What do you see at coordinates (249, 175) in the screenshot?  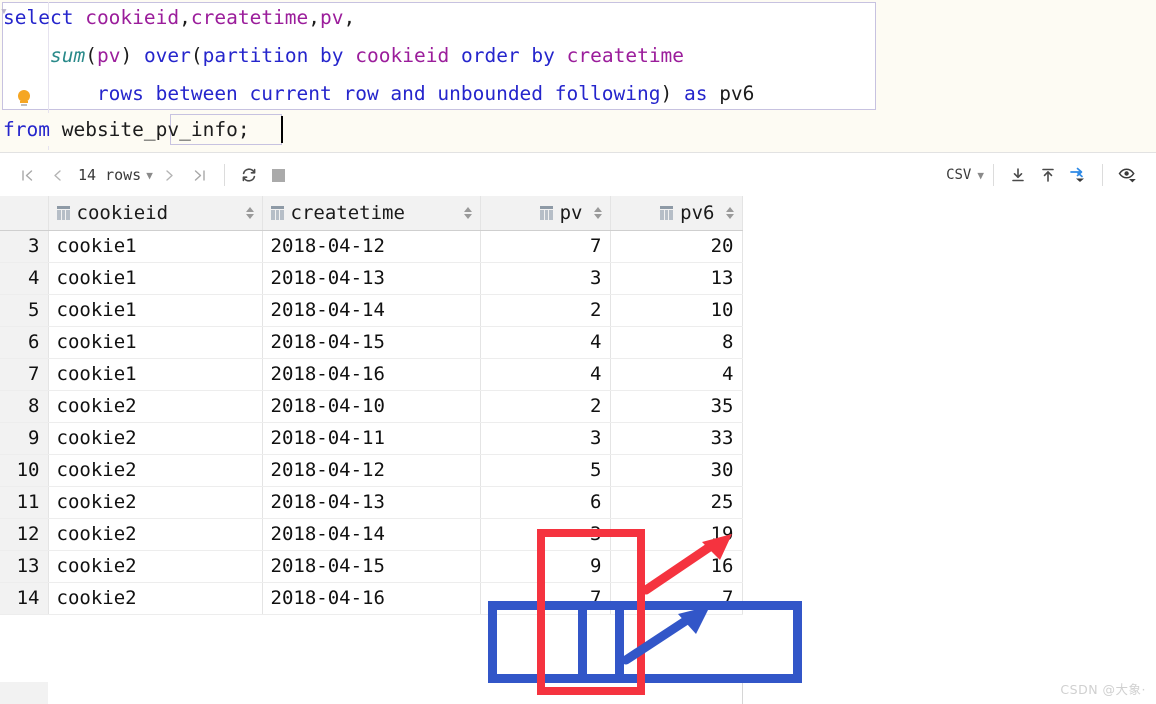 I see `refresh-icon` at bounding box center [249, 175].